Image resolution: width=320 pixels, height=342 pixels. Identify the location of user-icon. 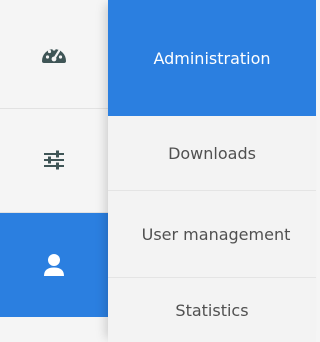
(54, 265).